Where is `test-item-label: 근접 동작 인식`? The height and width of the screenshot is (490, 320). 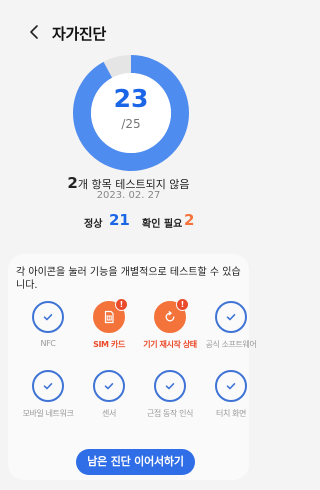
test-item-label: 근접 동작 인식 is located at coordinates (170, 413).